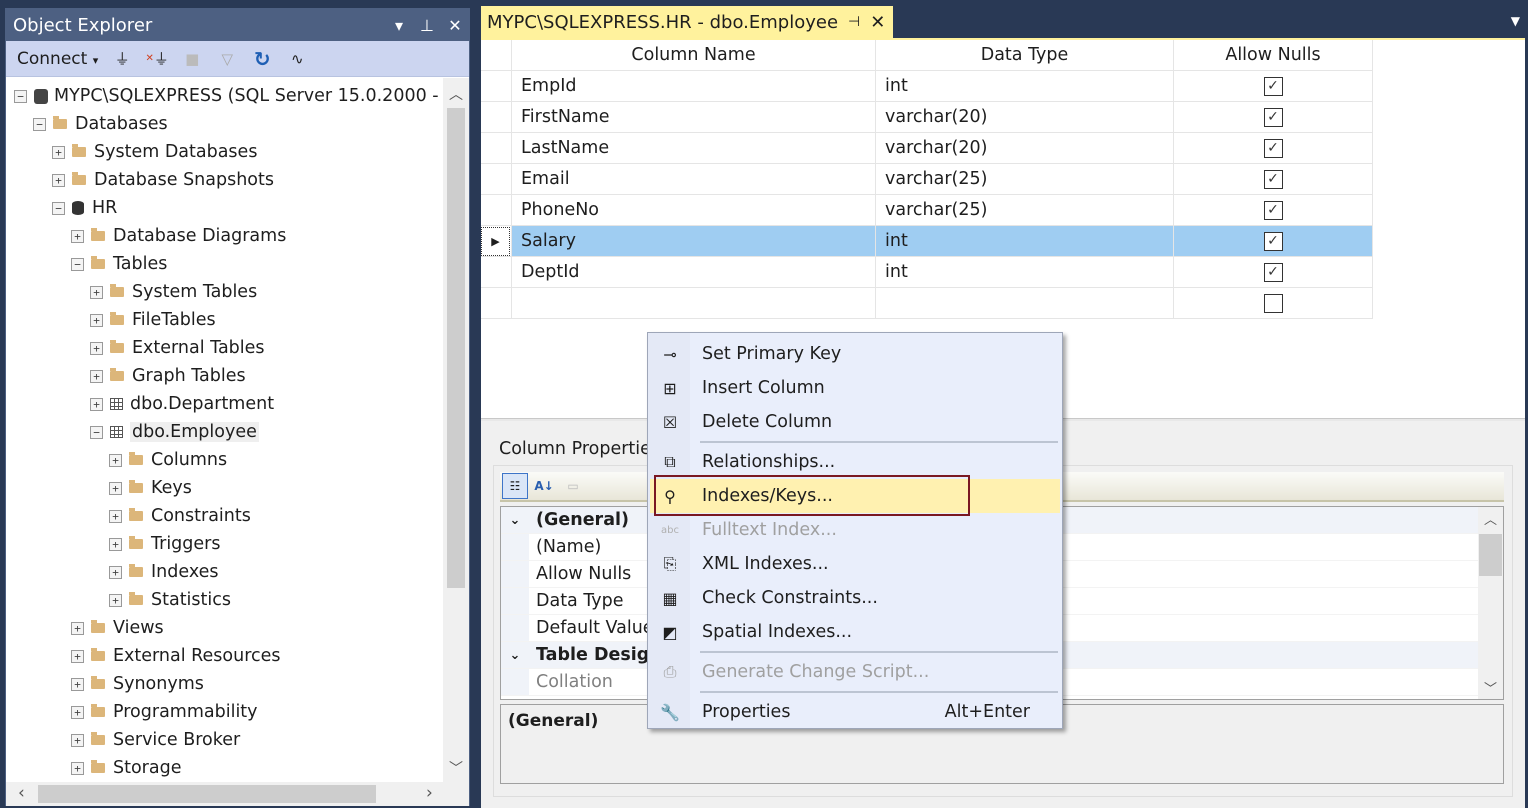 This screenshot has height=808, width=1528. What do you see at coordinates (237, 794) in the screenshot?
I see `tree-horizontal-scrollbar: ‹ ›` at bounding box center [237, 794].